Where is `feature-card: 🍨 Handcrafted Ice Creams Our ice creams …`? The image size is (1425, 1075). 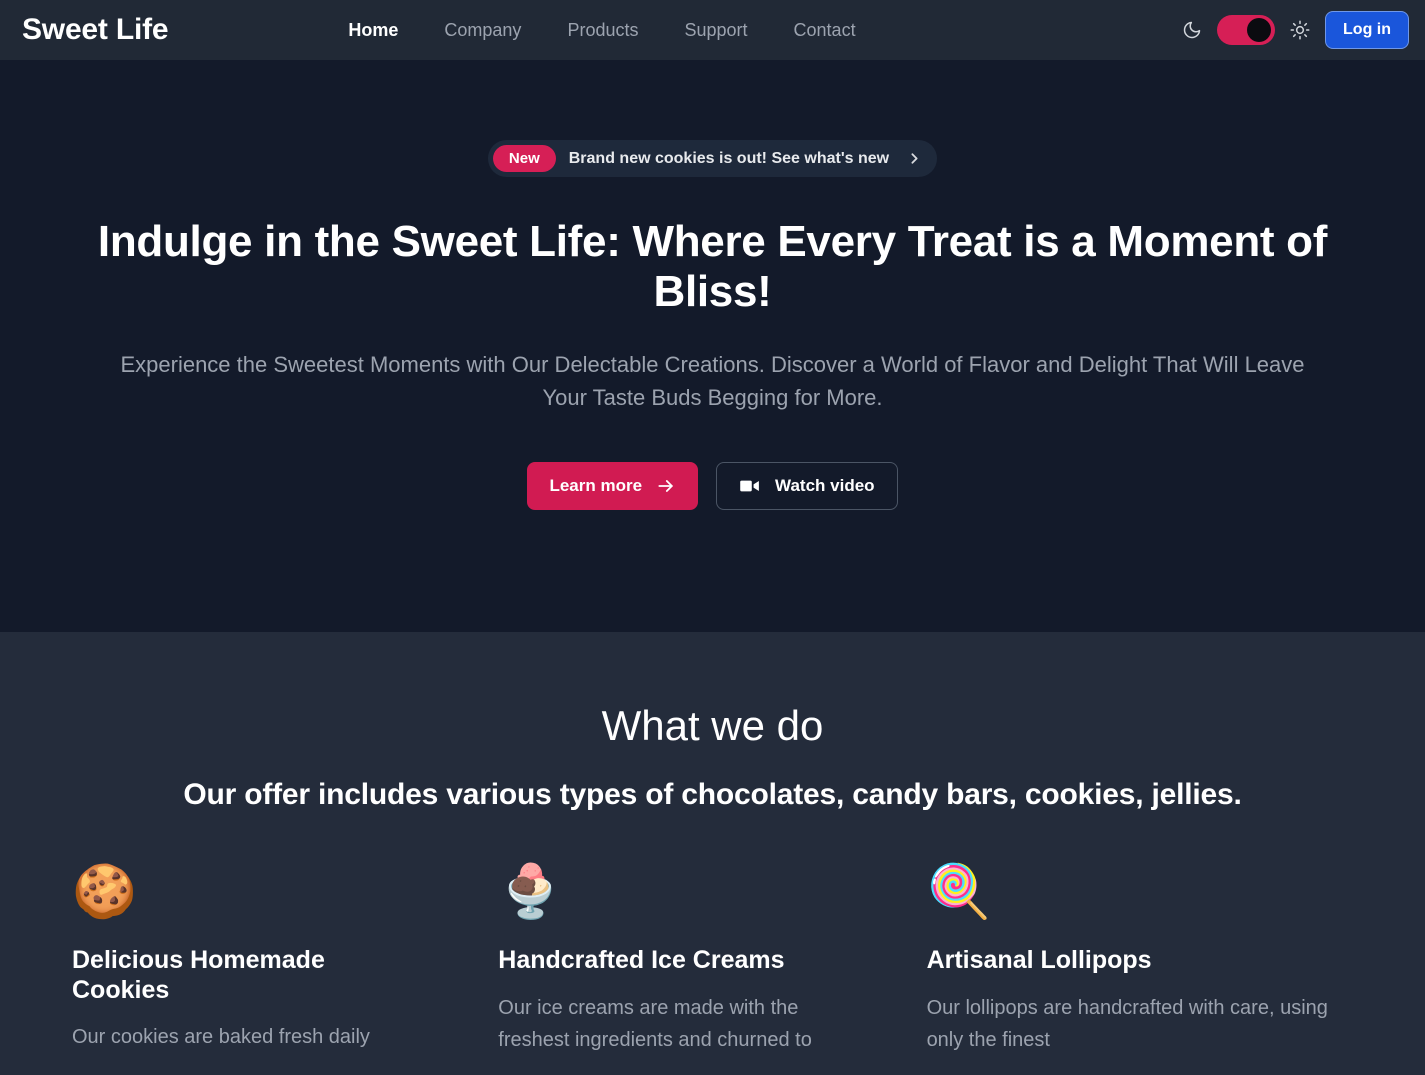 feature-card: 🍨 Handcrafted Ice Creams Our ice creams … is located at coordinates (712, 958).